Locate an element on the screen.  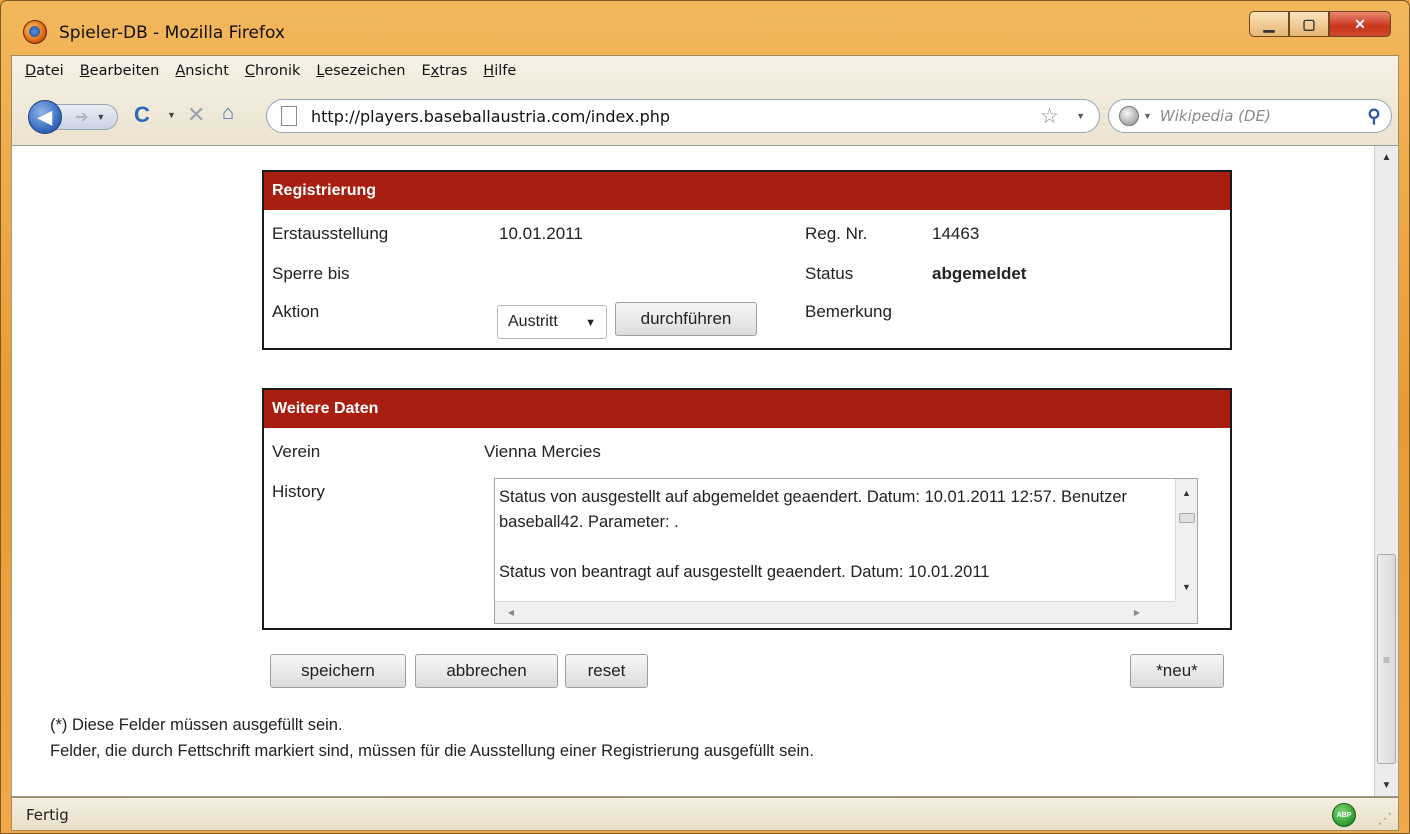
maximize-button: ▢ is located at coordinates (1309, 24).